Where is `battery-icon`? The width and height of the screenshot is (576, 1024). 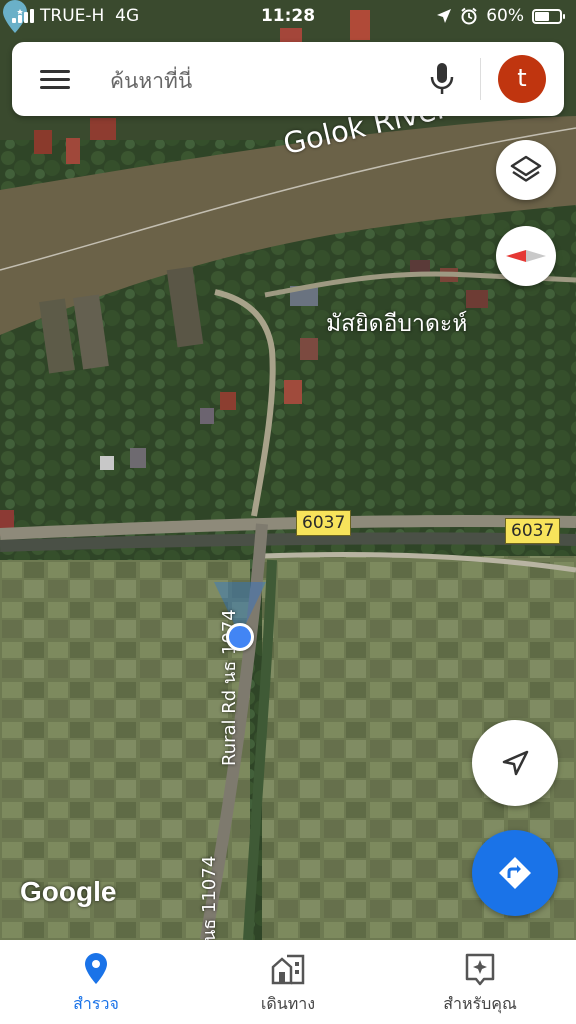
battery-icon is located at coordinates (548, 16).